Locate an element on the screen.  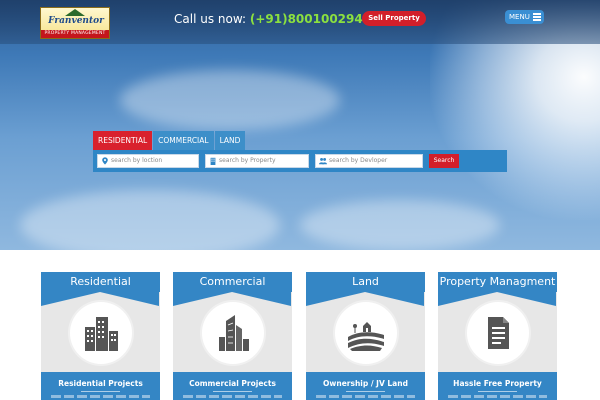
tab-commercial: COMMERCIAL is located at coordinates (183, 140).